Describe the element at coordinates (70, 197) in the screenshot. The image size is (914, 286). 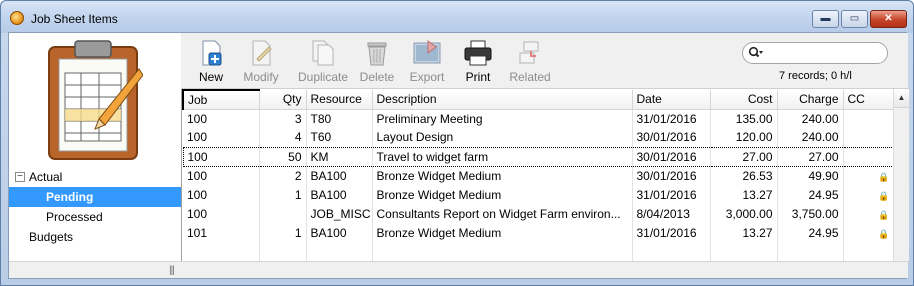
I see `tree-item-label: Pending` at that location.